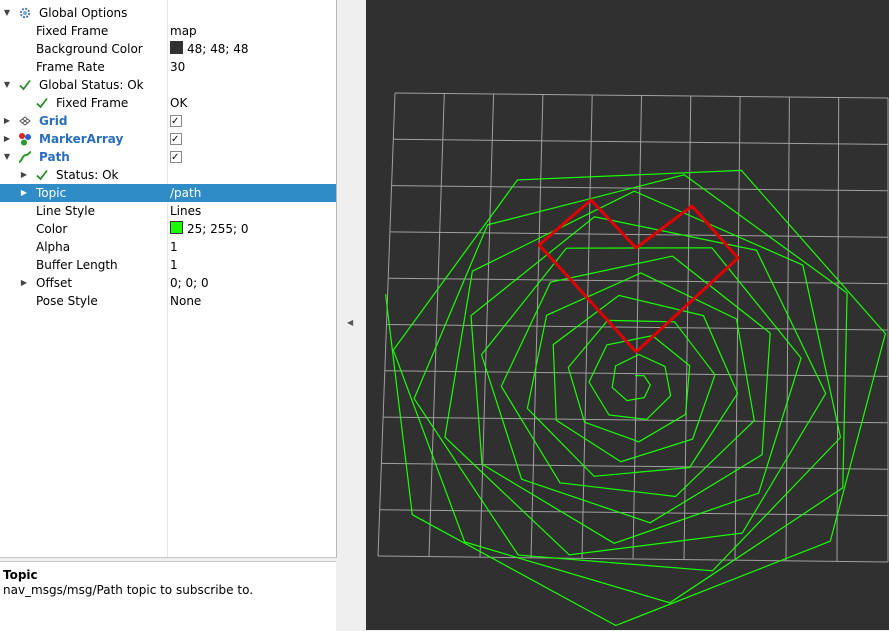  Describe the element at coordinates (25, 139) in the screenshot. I see `markers-icon` at that location.